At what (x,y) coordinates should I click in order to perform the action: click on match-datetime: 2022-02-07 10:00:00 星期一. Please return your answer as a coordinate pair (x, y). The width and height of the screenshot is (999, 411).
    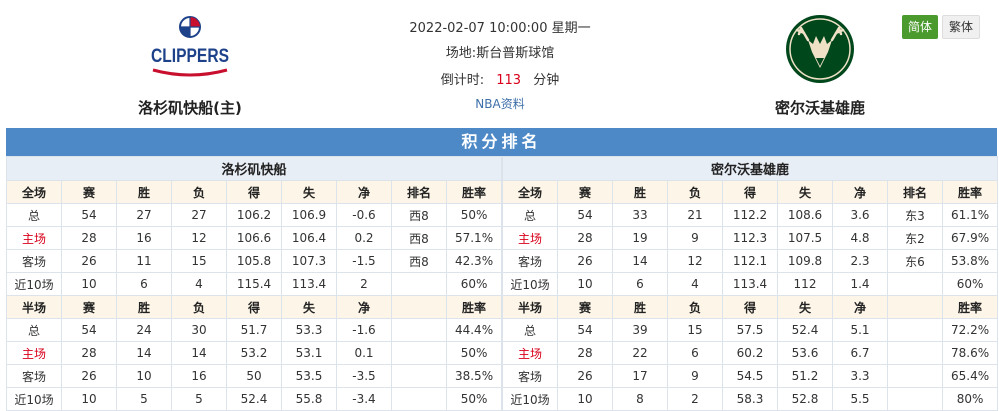
    Looking at the image, I should click on (500, 28).